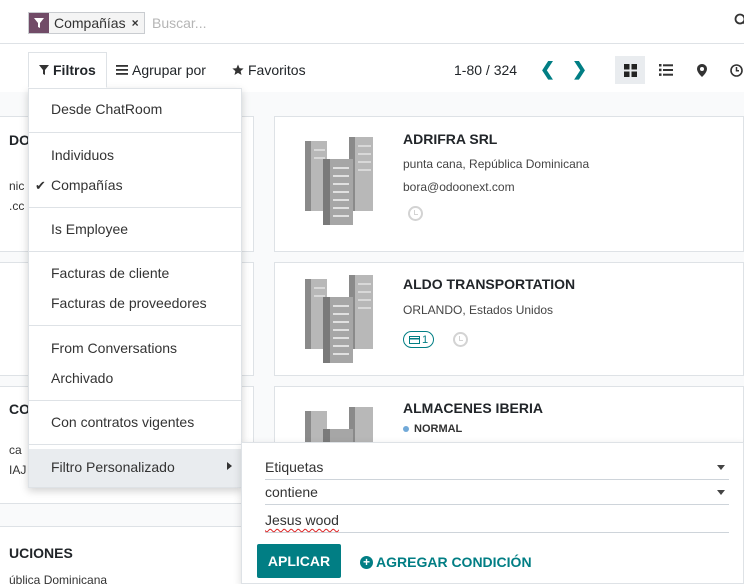  What do you see at coordinates (137, 23) in the screenshot?
I see `facet-remove-button: ×` at bounding box center [137, 23].